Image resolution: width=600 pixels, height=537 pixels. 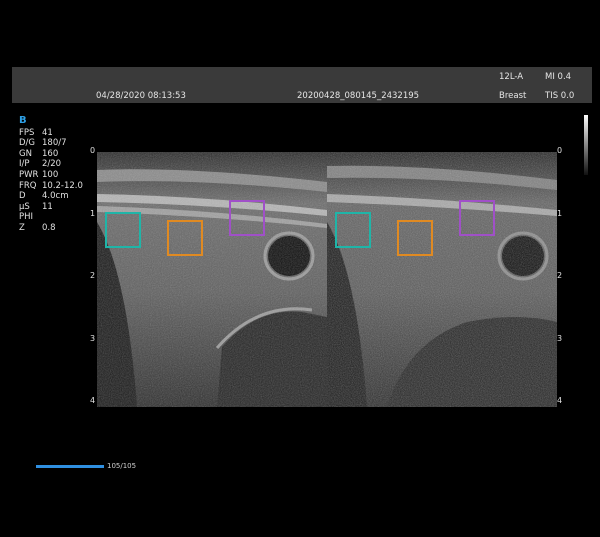 What do you see at coordinates (353, 230) in the screenshot?
I see `roi-box-teal-right` at bounding box center [353, 230].